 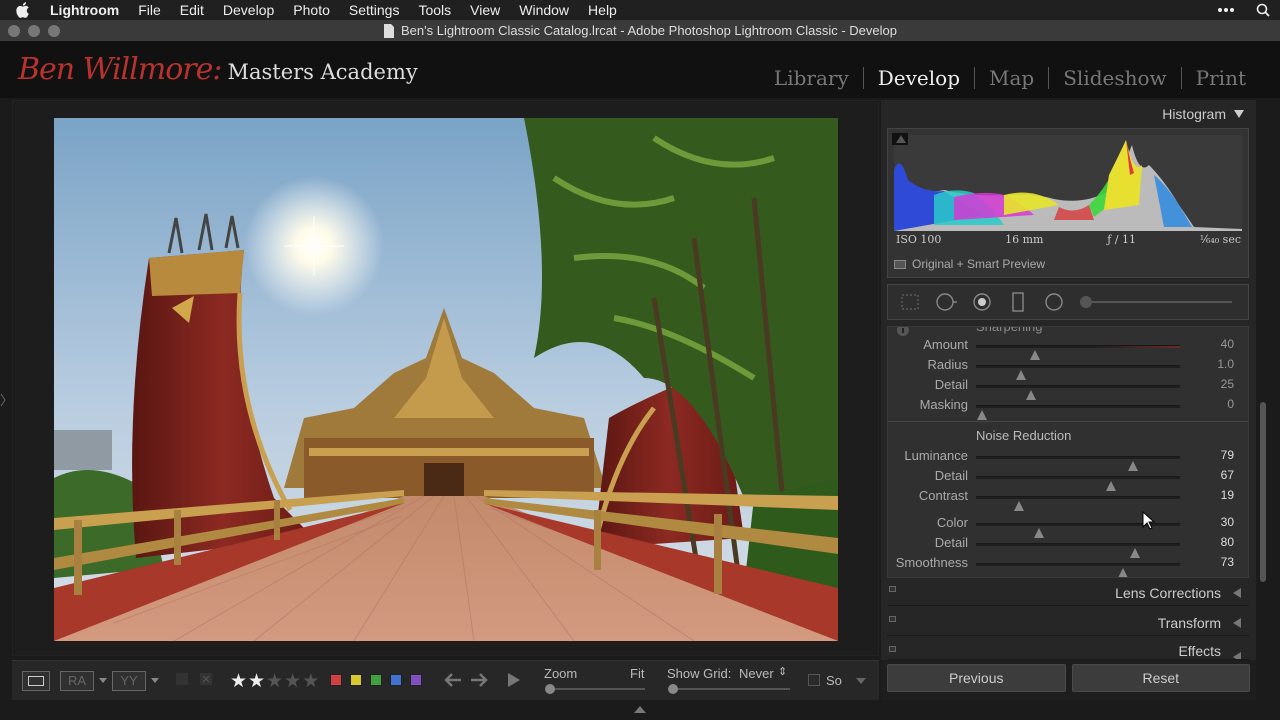 I want to click on adjustment-brush-slider, so click(x=1156, y=302).